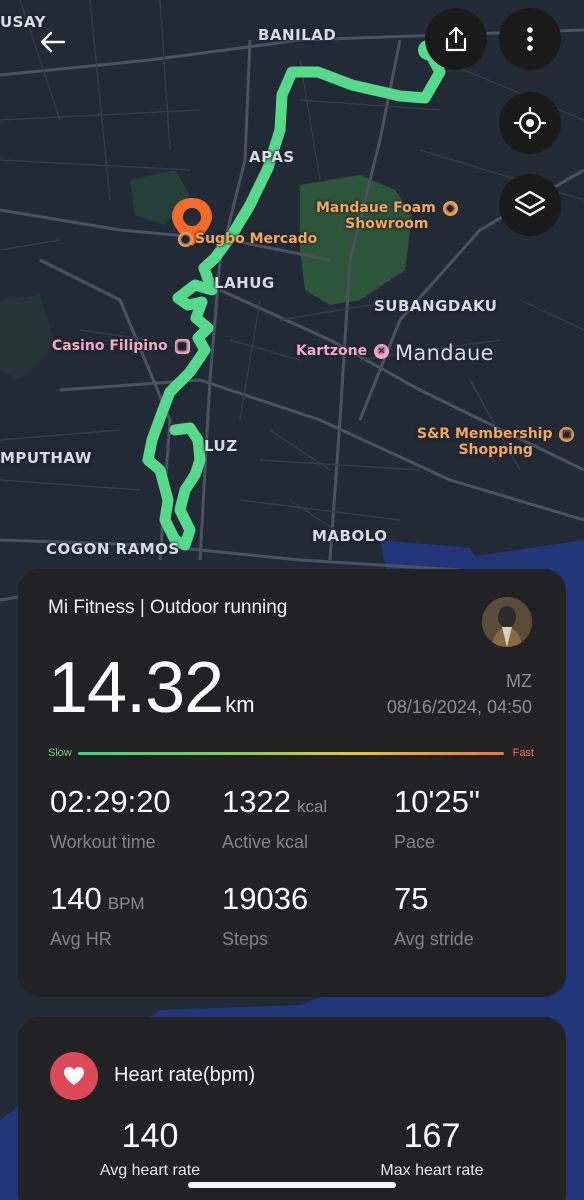 The width and height of the screenshot is (584, 1200). I want to click on distance-unit: km, so click(240, 704).